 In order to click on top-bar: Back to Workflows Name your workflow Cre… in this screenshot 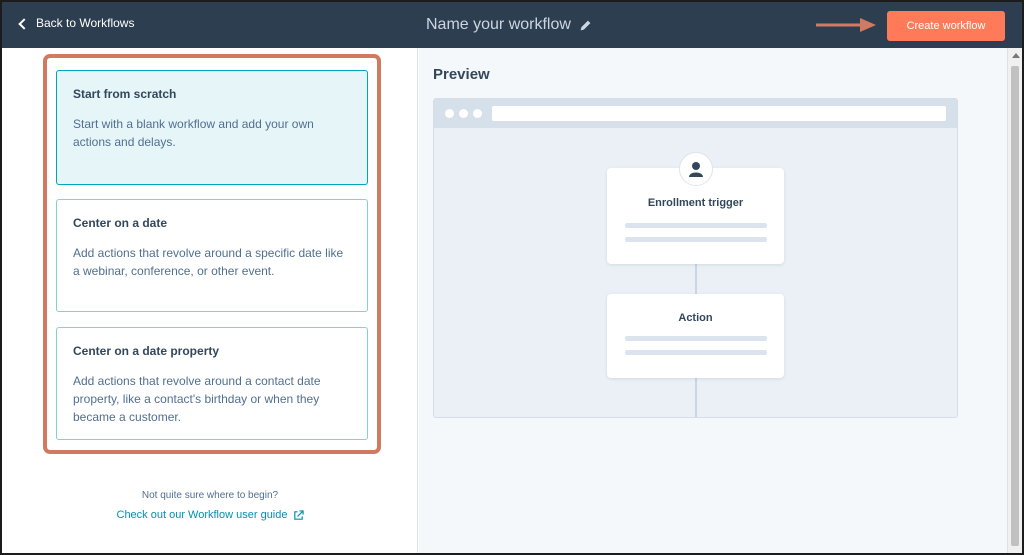, I will do `click(512, 25)`.